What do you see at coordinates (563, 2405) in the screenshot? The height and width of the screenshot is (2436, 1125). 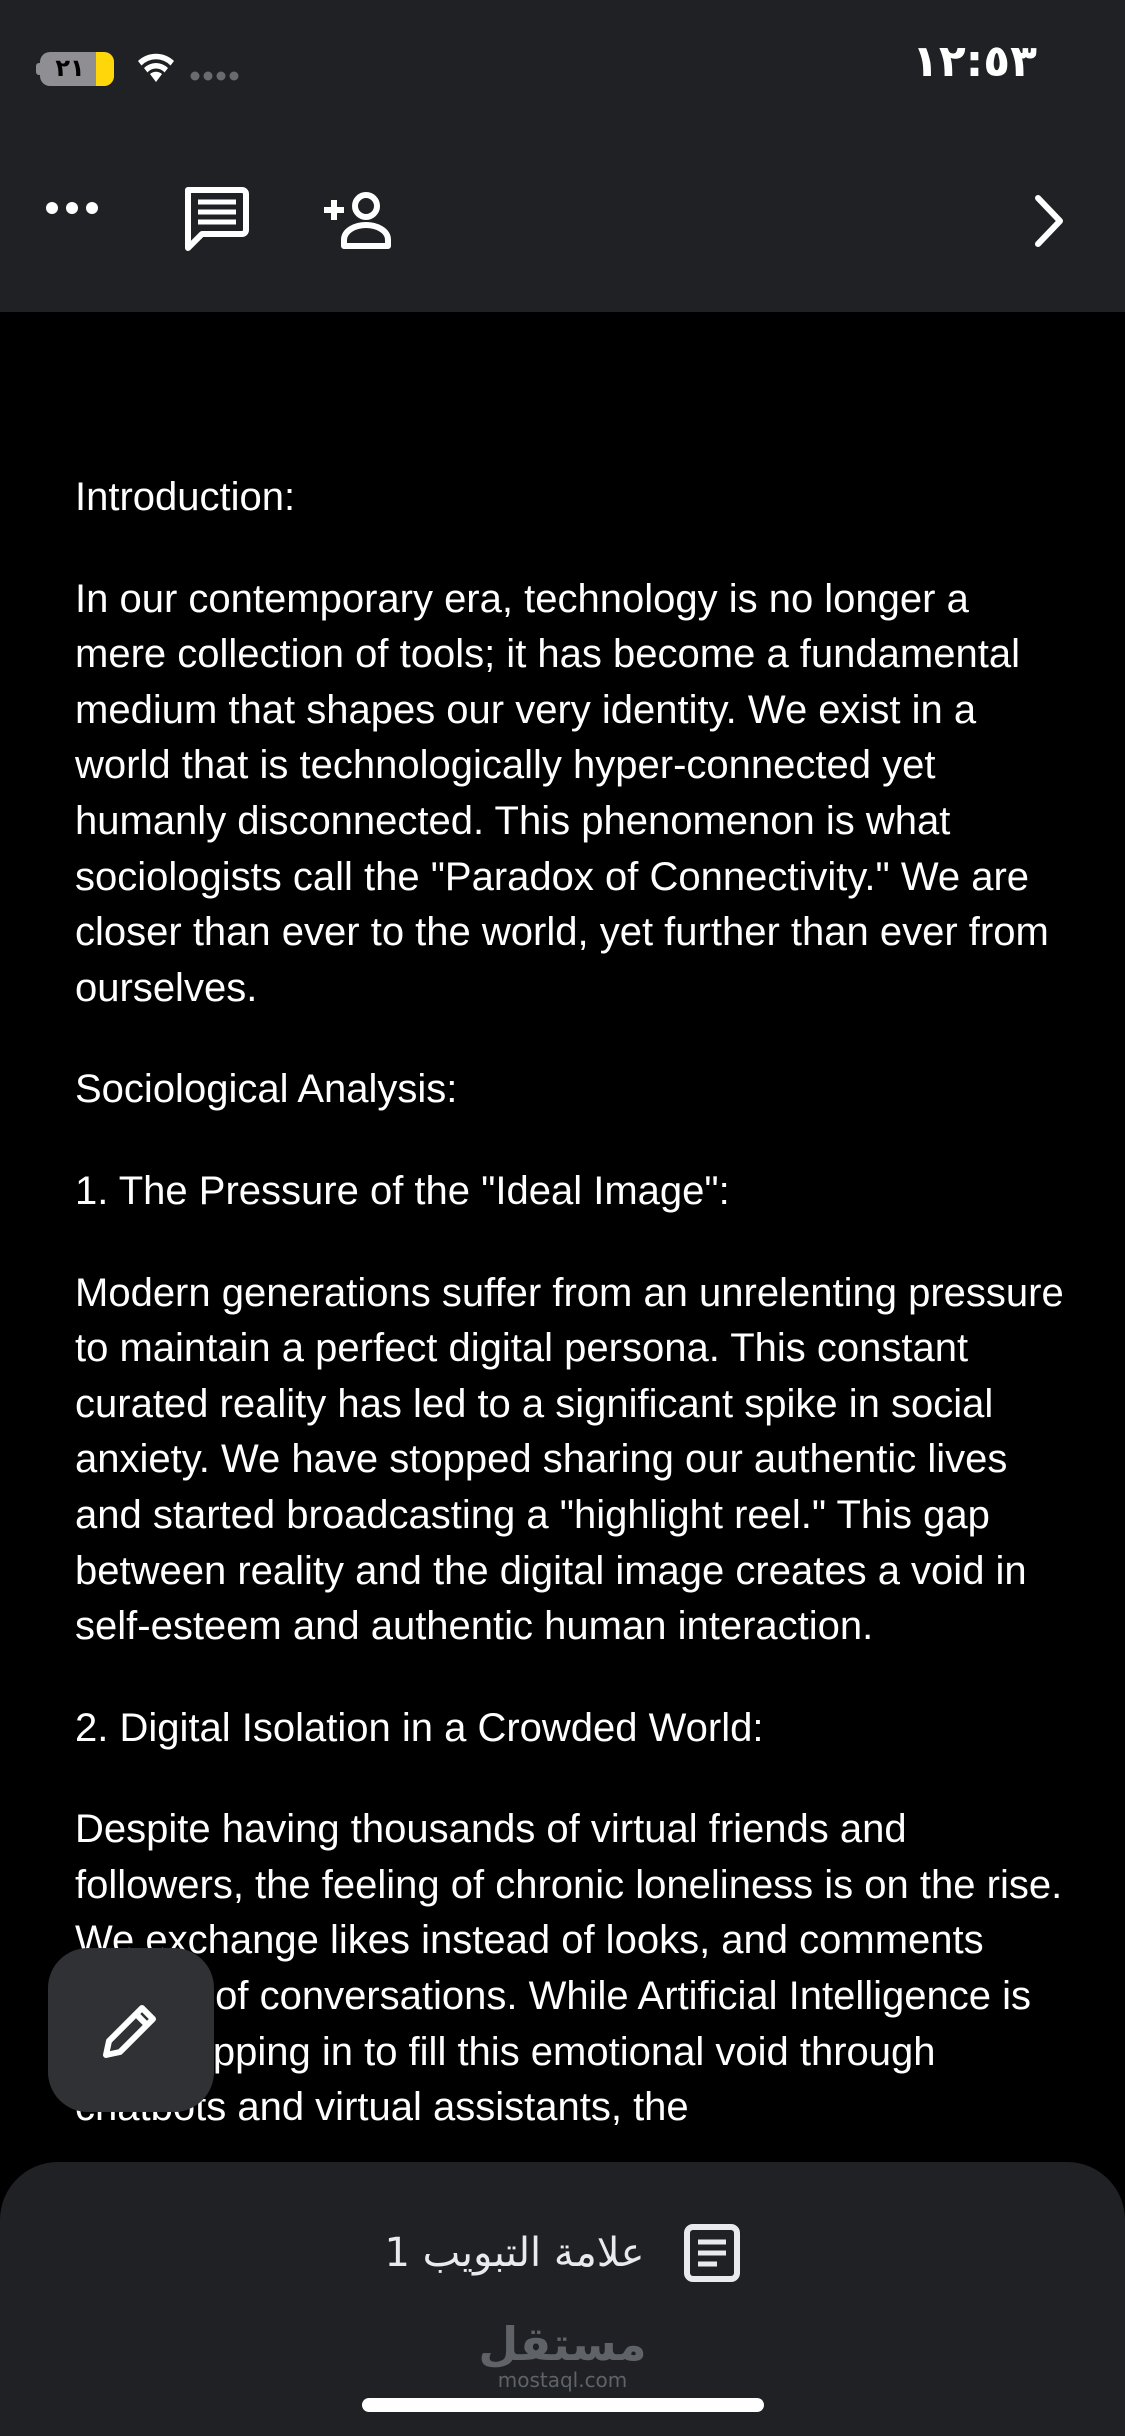 I see `home-indicator` at bounding box center [563, 2405].